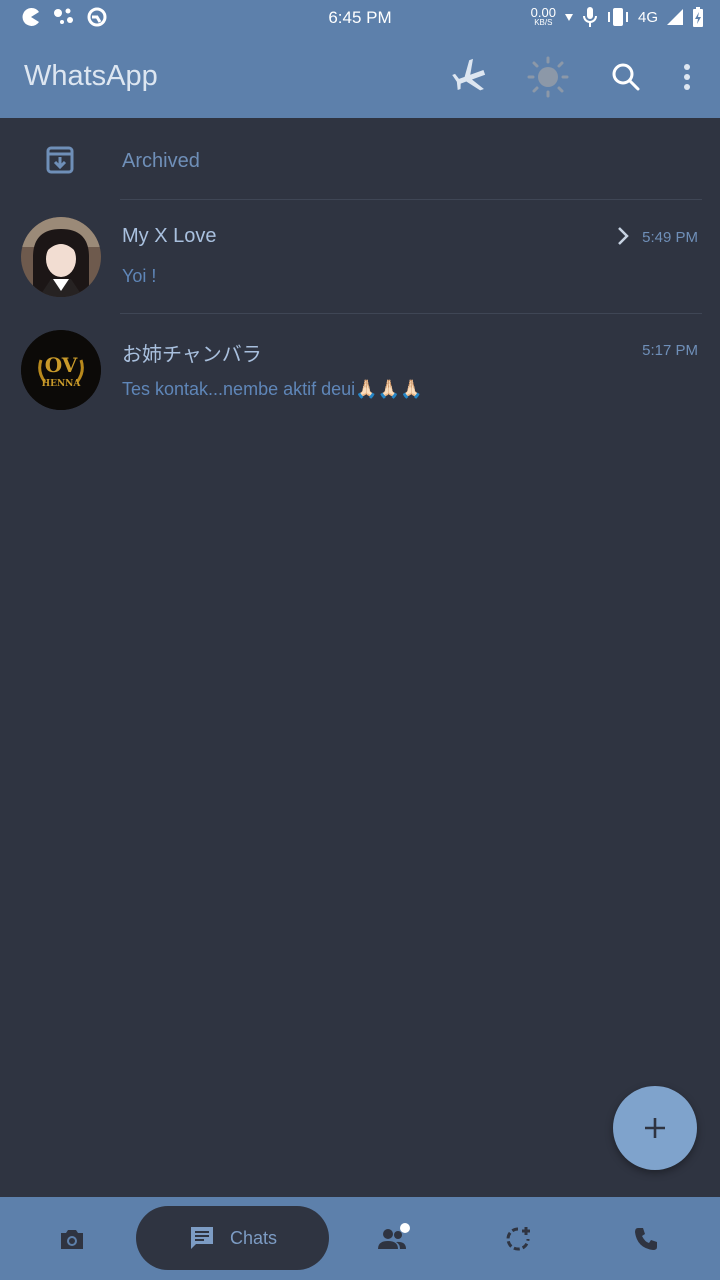 This screenshot has width=720, height=1280. I want to click on search-button, so click(626, 77).